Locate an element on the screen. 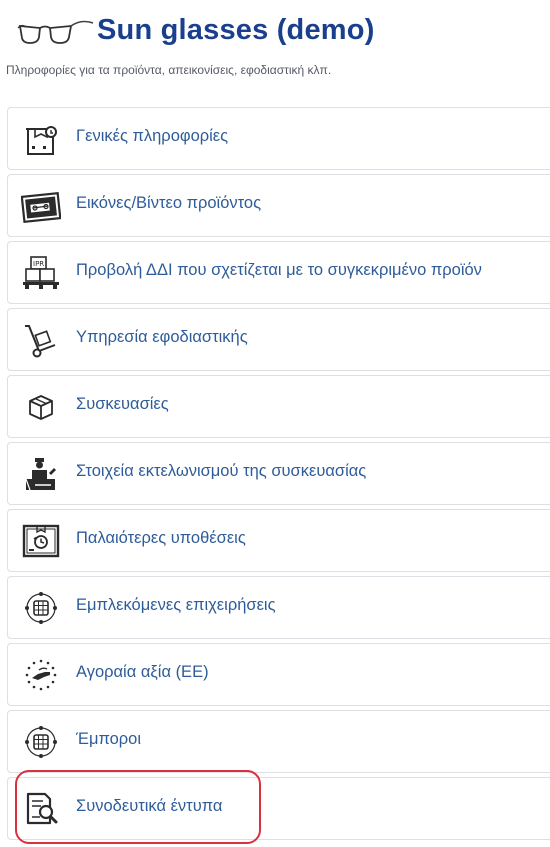 This screenshot has width=550, height=847. eu-value-icon is located at coordinates (41, 675).